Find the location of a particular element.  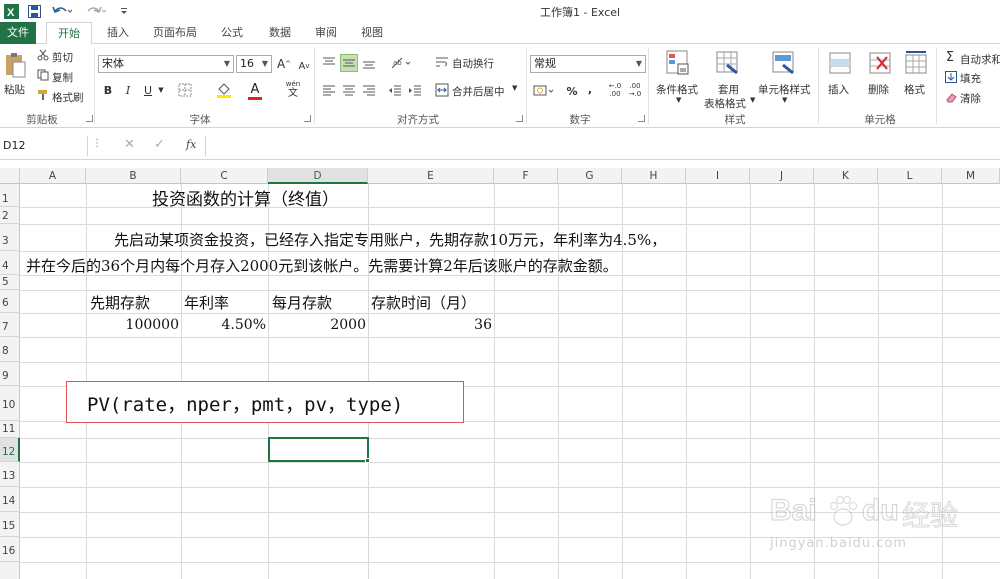

format-as-table-icon is located at coordinates (728, 63).